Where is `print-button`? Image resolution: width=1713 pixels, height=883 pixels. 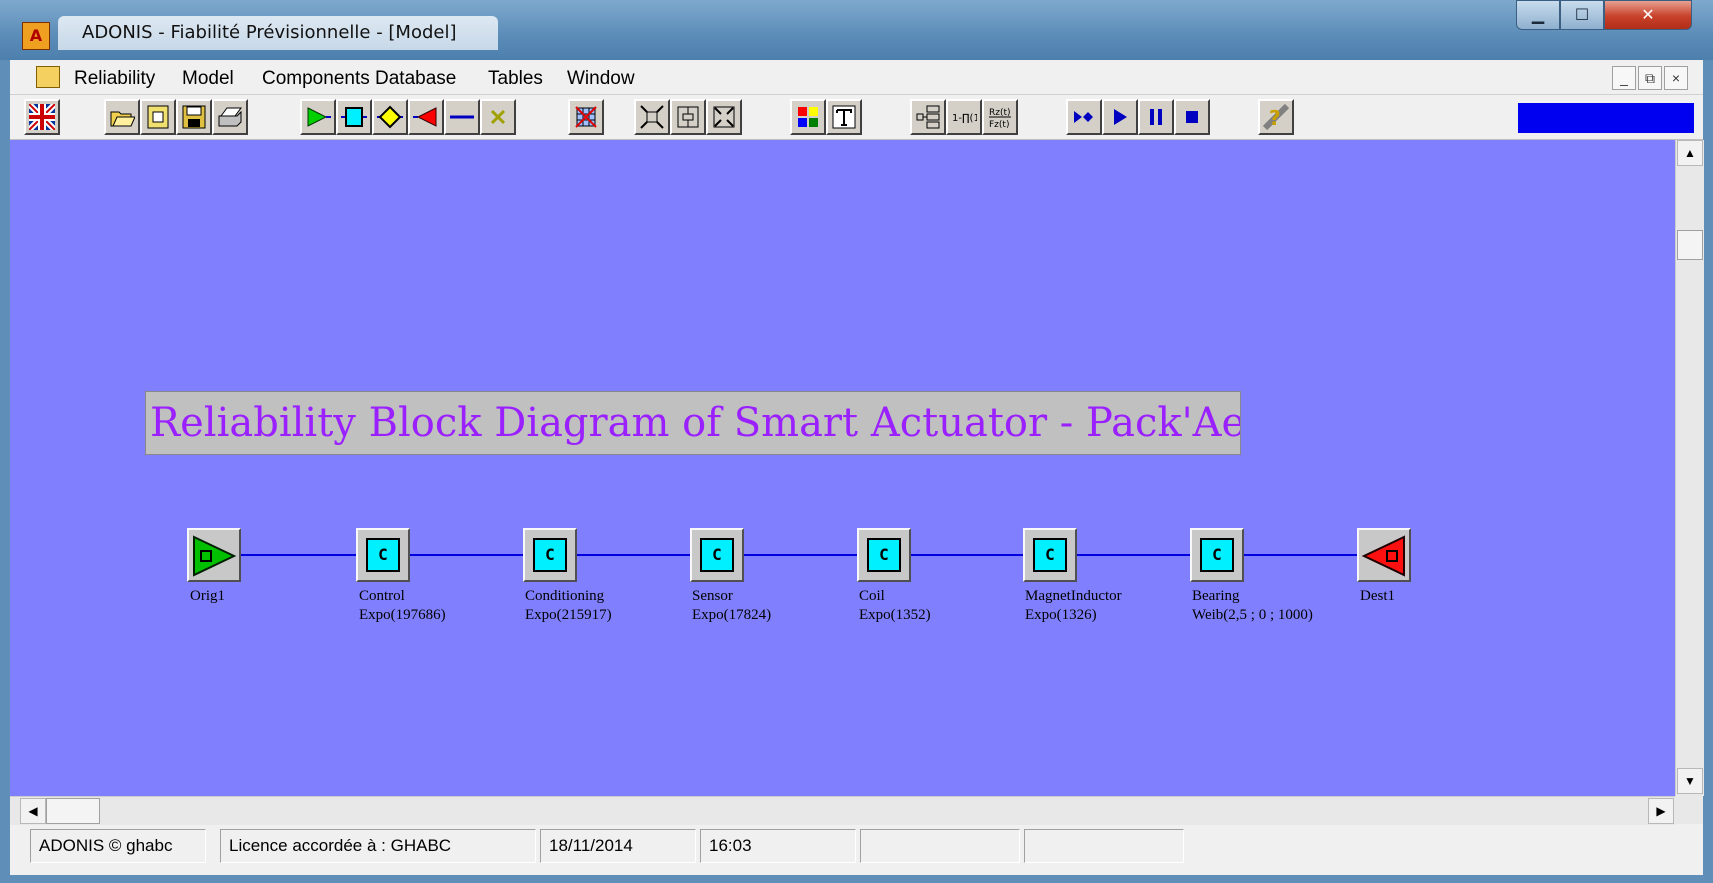
print-button is located at coordinates (230, 117).